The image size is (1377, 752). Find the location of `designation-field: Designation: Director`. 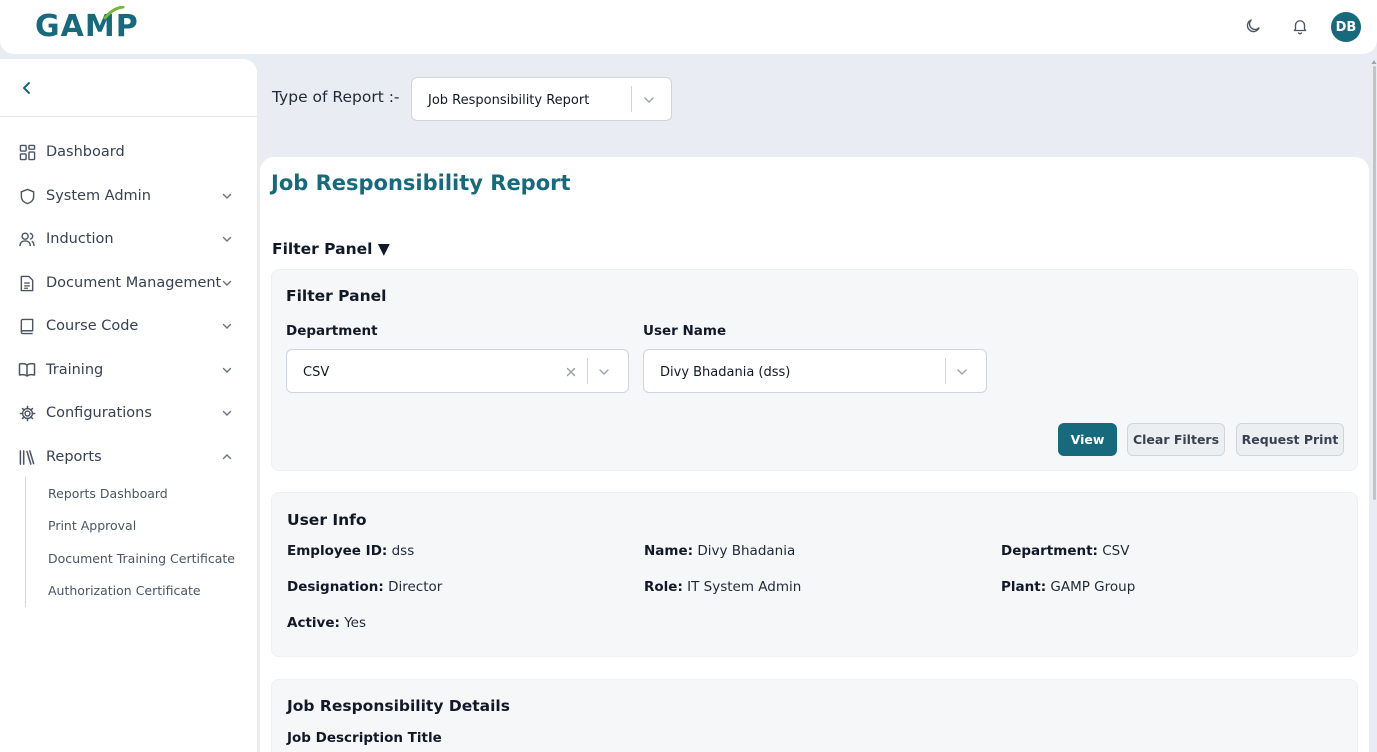

designation-field: Designation: Director is located at coordinates (364, 587).